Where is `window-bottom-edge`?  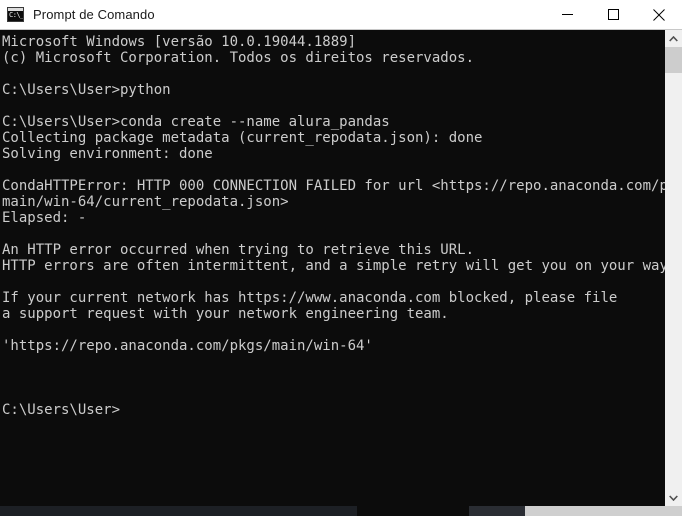 window-bottom-edge is located at coordinates (603, 511).